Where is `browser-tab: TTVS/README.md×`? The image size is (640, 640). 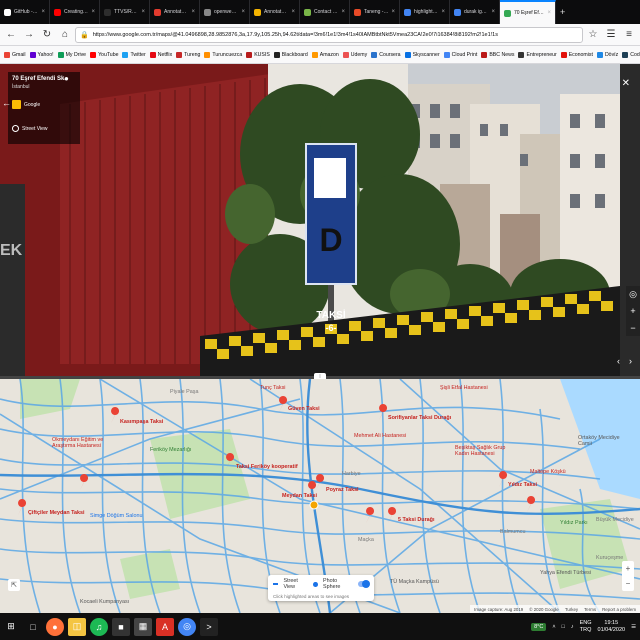
browser-tab: TTVS/README.md× is located at coordinates (125, 12).